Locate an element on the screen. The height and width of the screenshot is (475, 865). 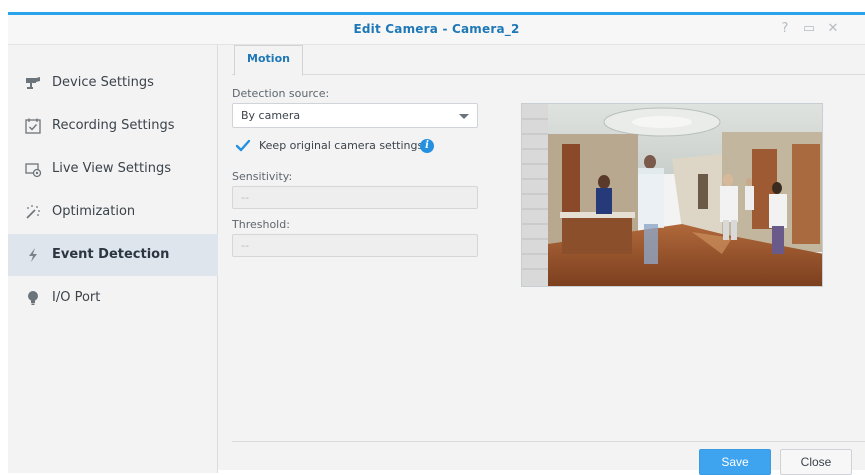
sidebar-item-live-view-settings: Live View Settings is located at coordinates (113, 169).